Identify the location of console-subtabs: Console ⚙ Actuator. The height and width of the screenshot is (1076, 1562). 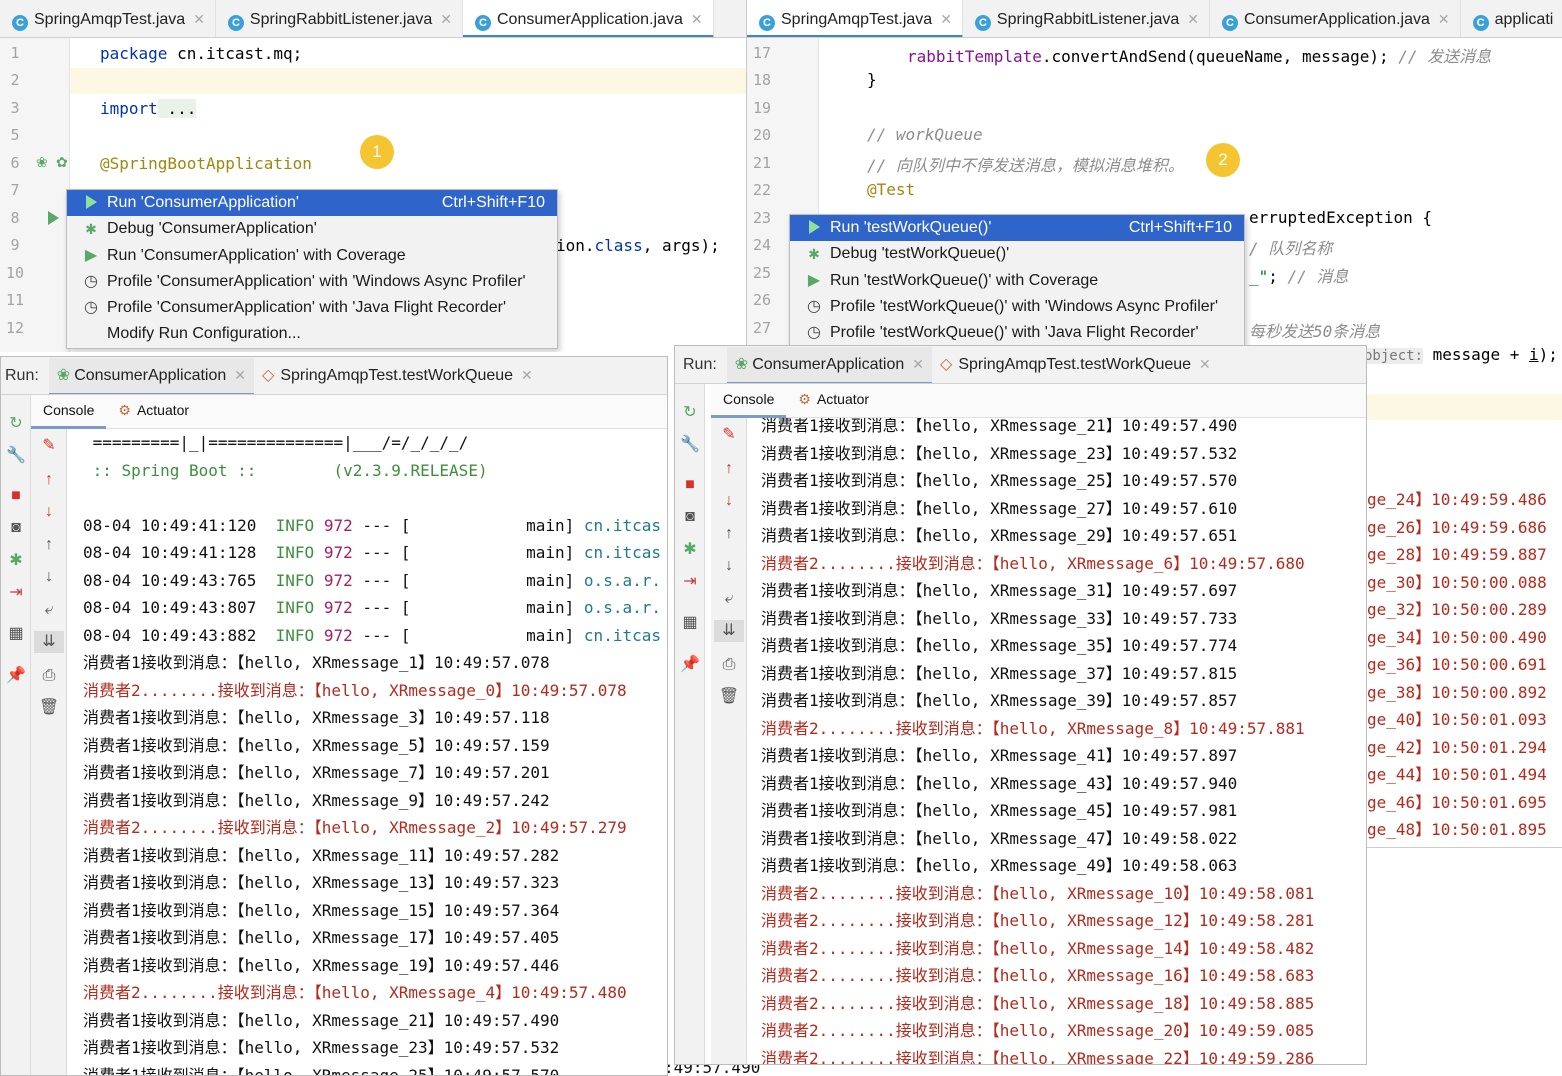
(1038, 401).